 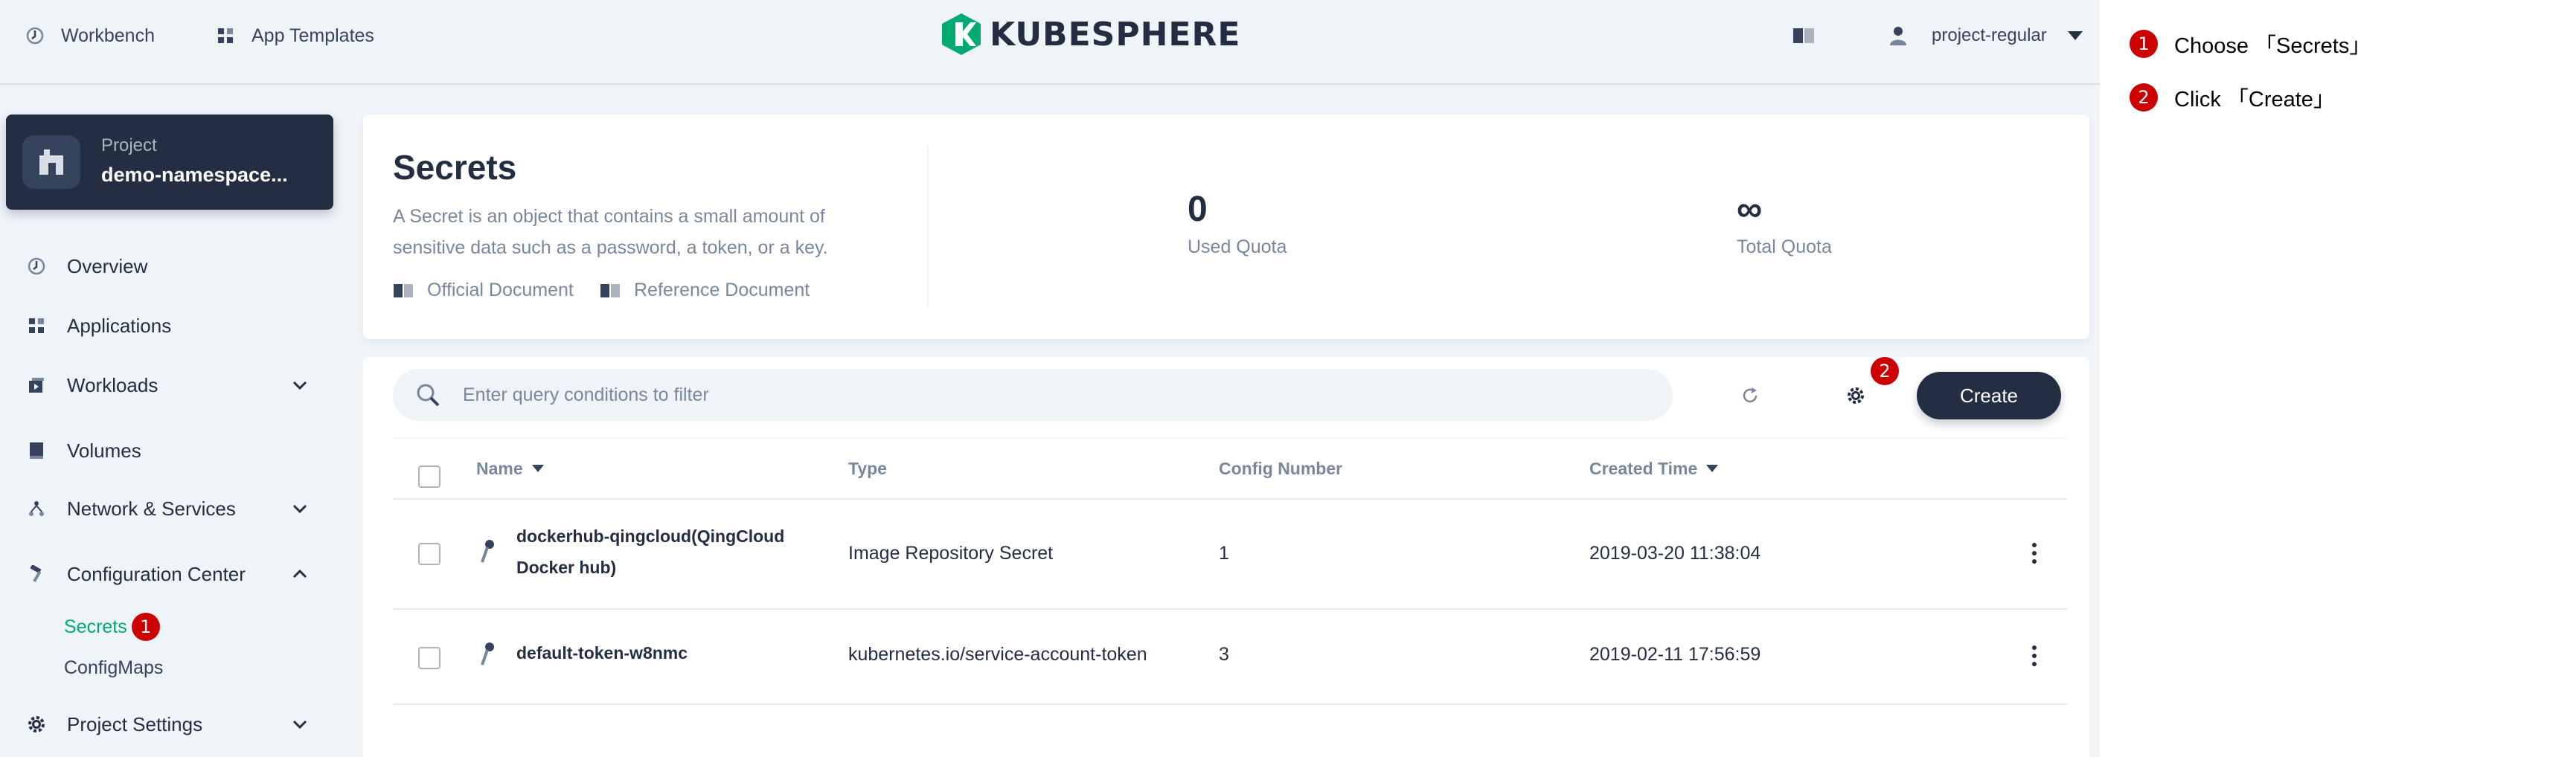 I want to click on secret-name: default-token-w8nmc, so click(x=602, y=653).